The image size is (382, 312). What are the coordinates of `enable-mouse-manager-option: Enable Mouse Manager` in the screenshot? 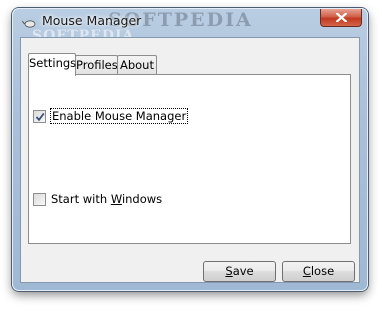 It's located at (111, 116).